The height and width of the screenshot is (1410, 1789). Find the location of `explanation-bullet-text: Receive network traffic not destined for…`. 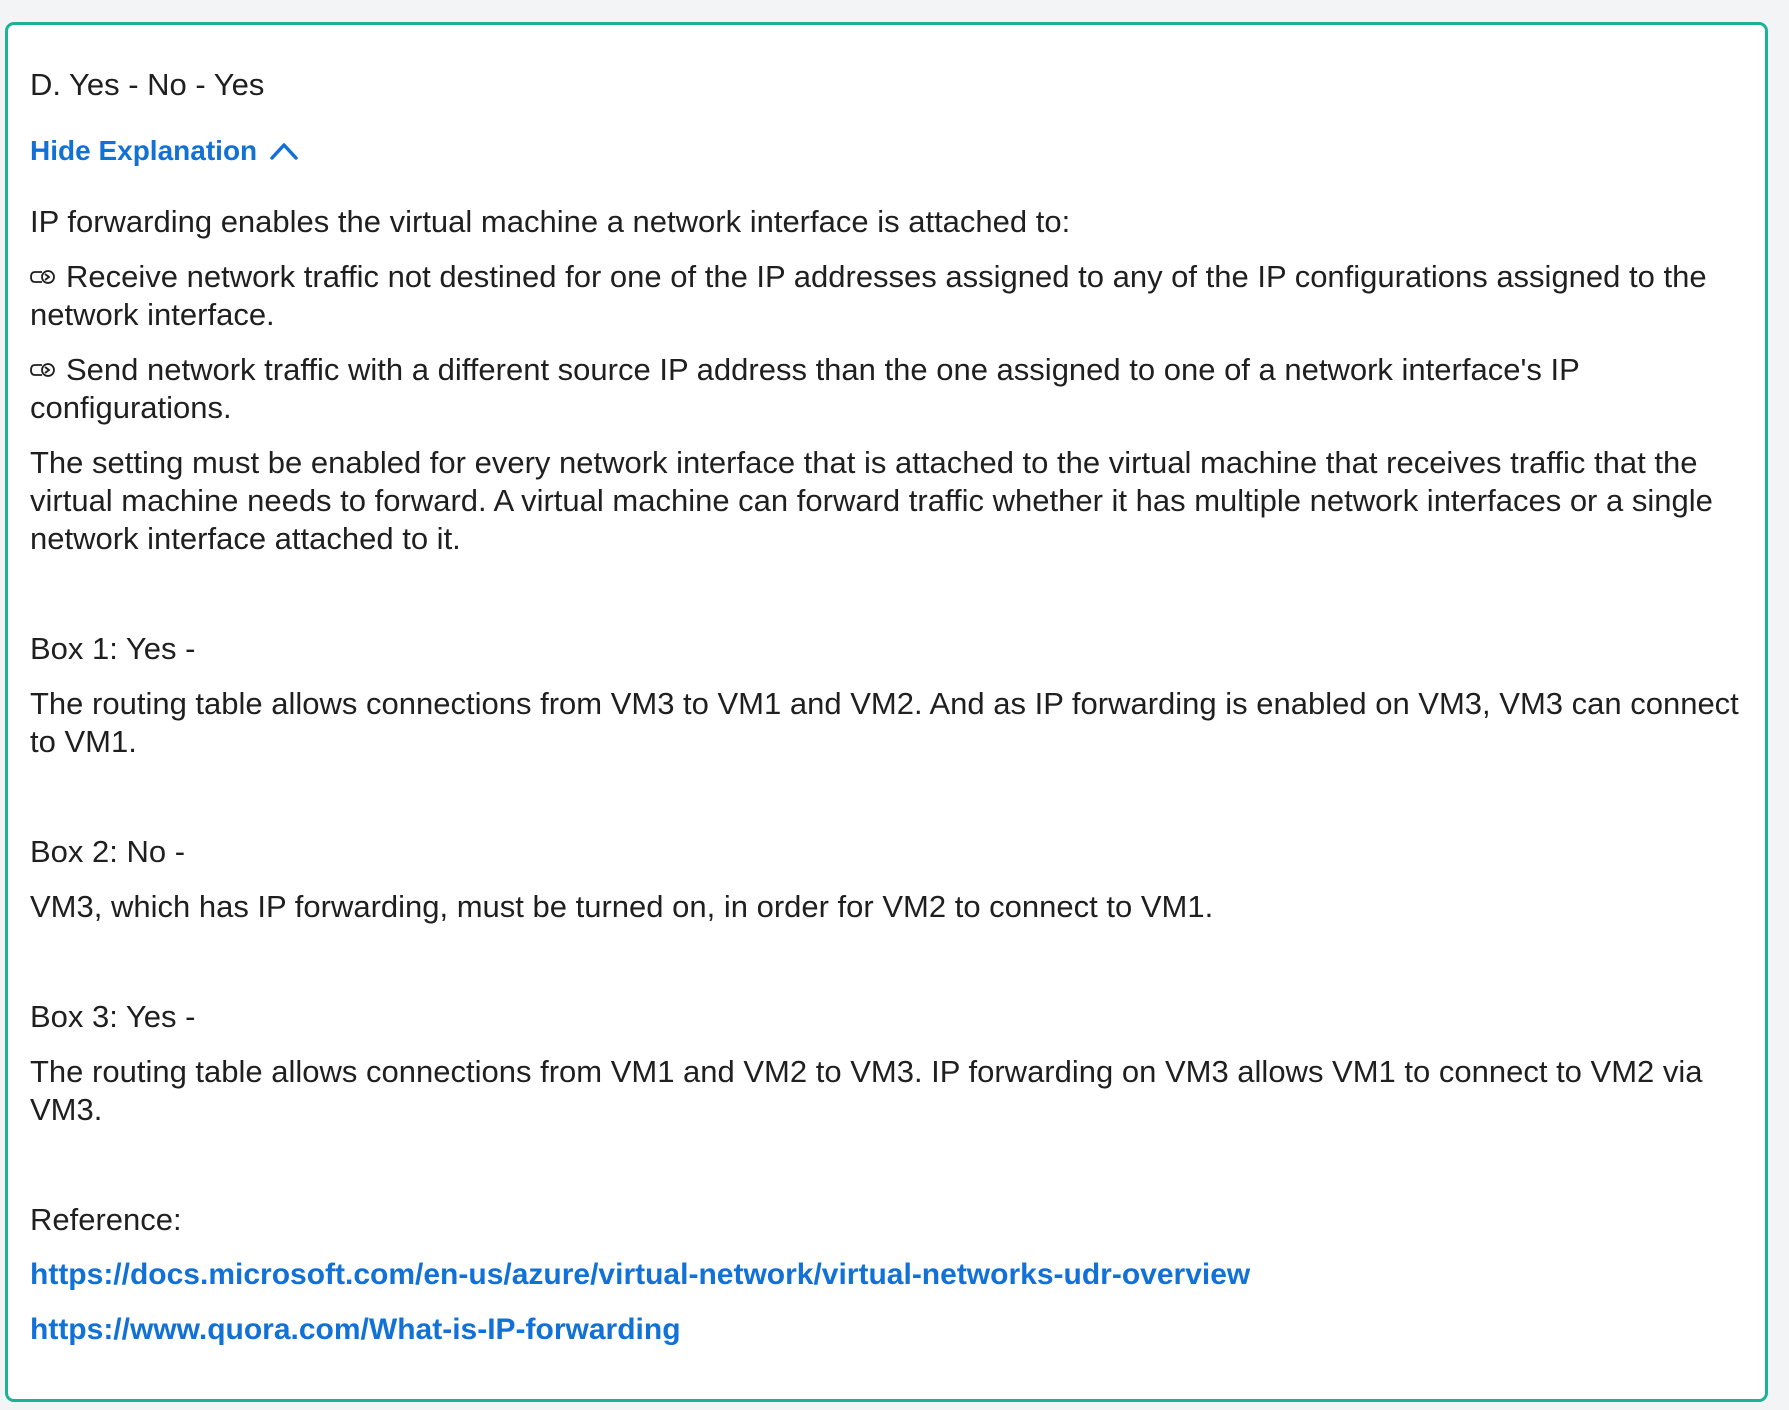

explanation-bullet-text: Receive network traffic not destined for… is located at coordinates (868, 295).